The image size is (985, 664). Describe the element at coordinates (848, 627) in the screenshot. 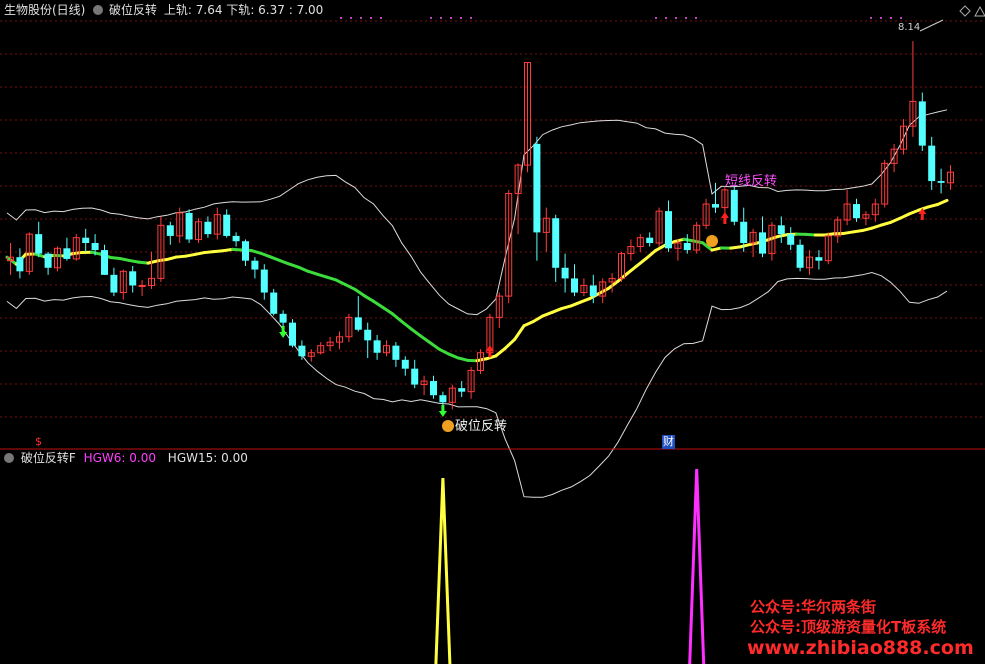

I see `watermark-line-2: 公众号:顶级游资量化T板系统` at that location.